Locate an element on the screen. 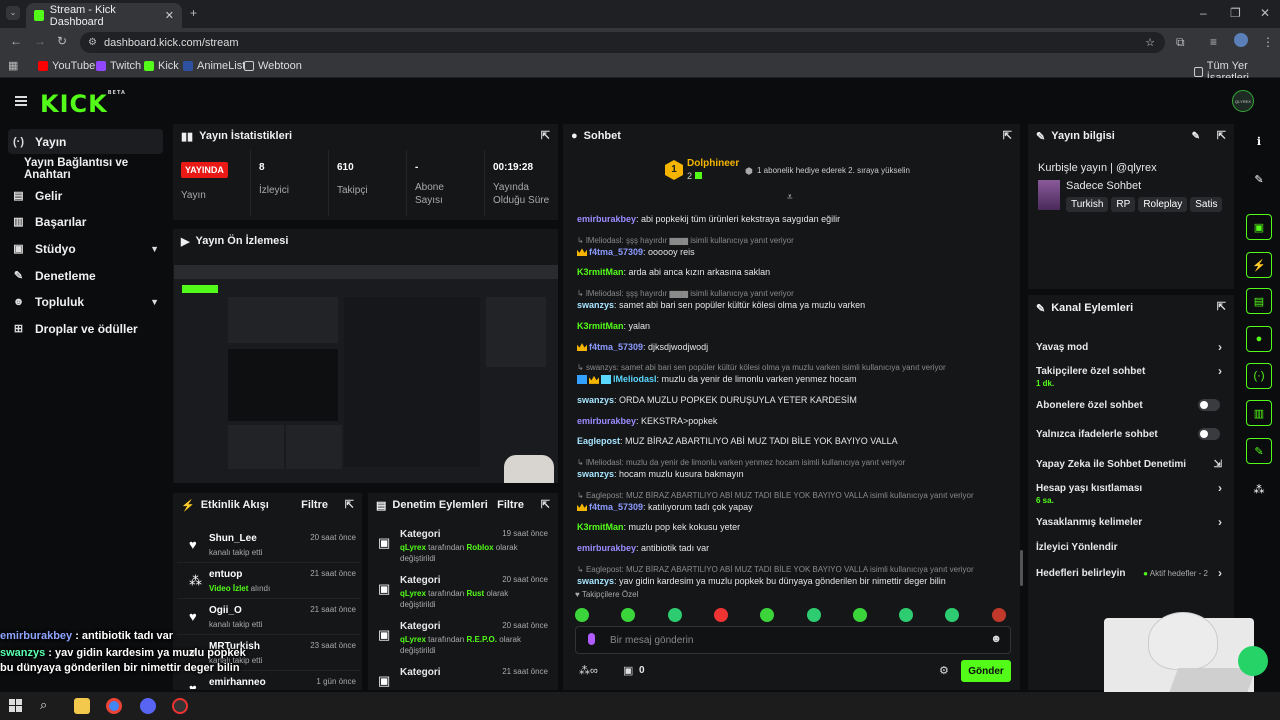 This screenshot has height=720, width=1280. maximize-icon: ❐ is located at coordinates (1235, 13).